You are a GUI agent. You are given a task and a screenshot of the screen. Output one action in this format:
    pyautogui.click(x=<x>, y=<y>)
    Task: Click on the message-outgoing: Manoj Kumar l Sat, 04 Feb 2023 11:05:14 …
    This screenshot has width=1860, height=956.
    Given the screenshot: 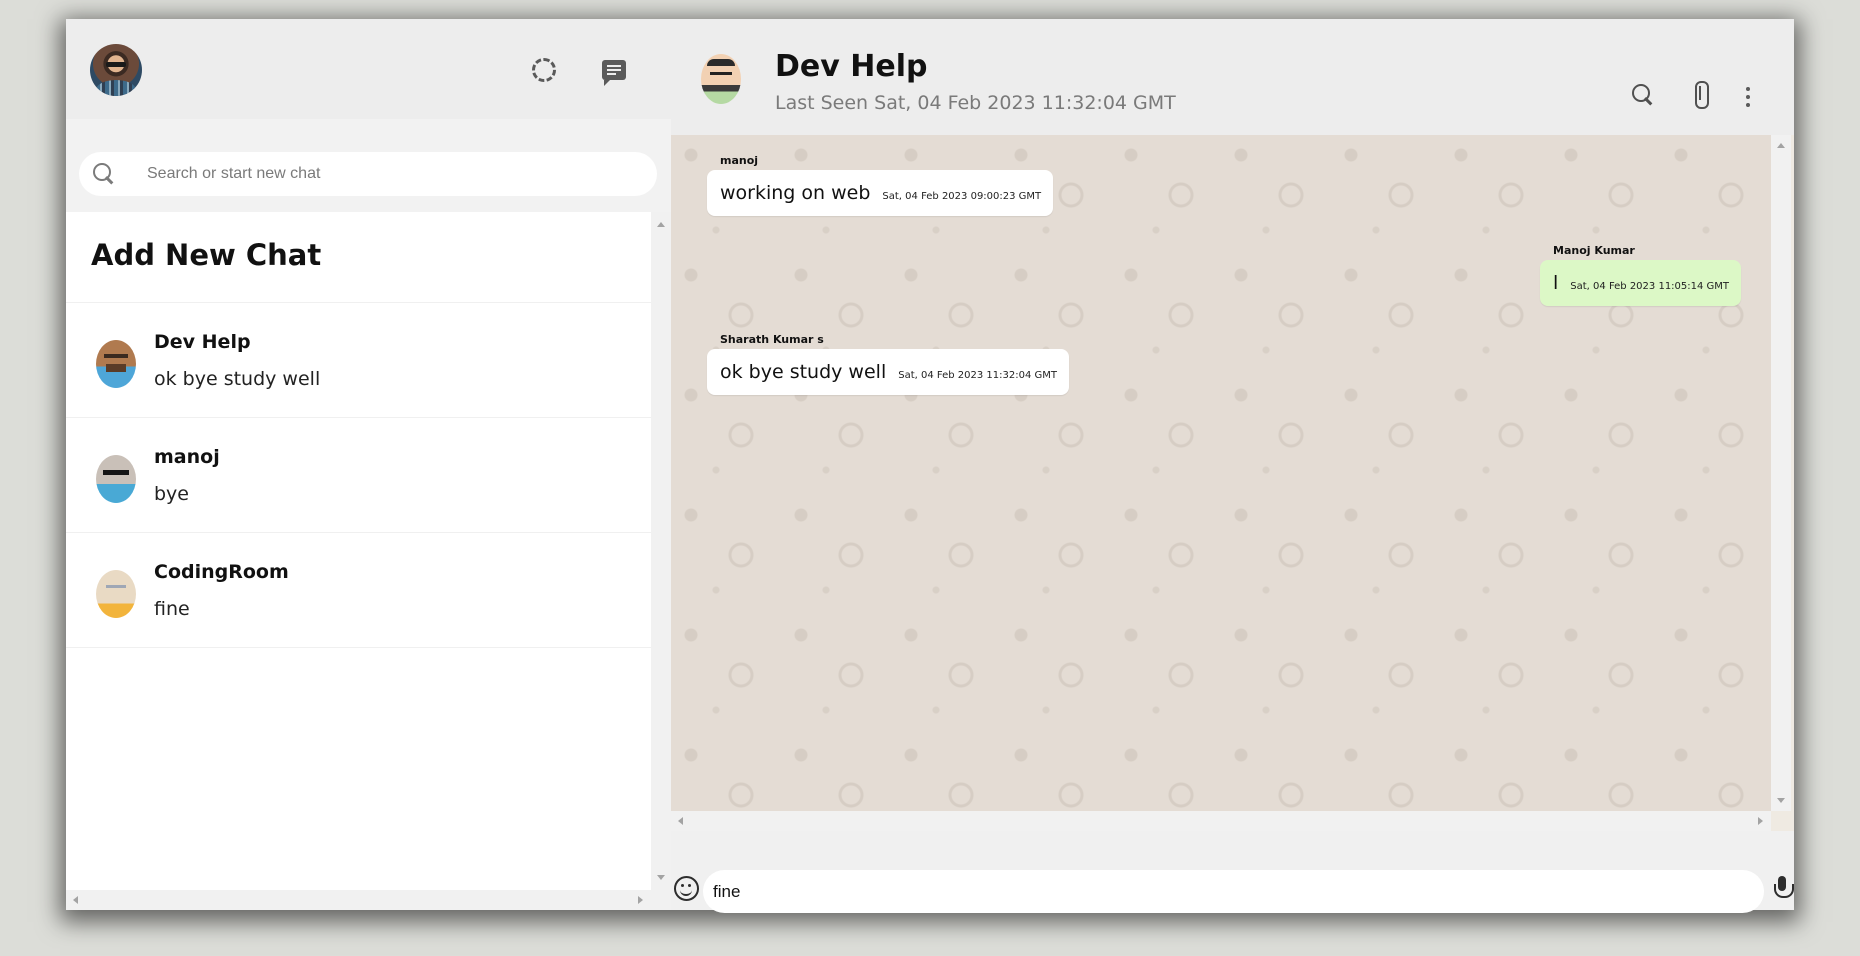 What is the action you would take?
    pyautogui.click(x=1641, y=275)
    